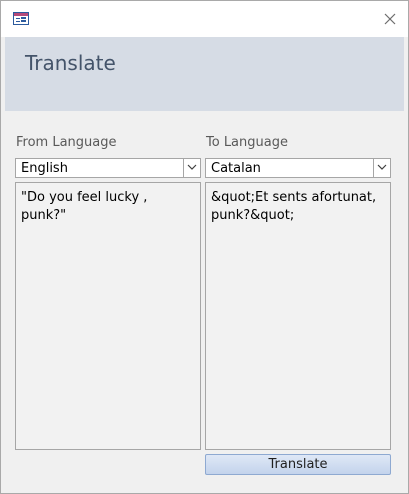 The width and height of the screenshot is (409, 494). I want to click on form-header: Translate, so click(204, 74).